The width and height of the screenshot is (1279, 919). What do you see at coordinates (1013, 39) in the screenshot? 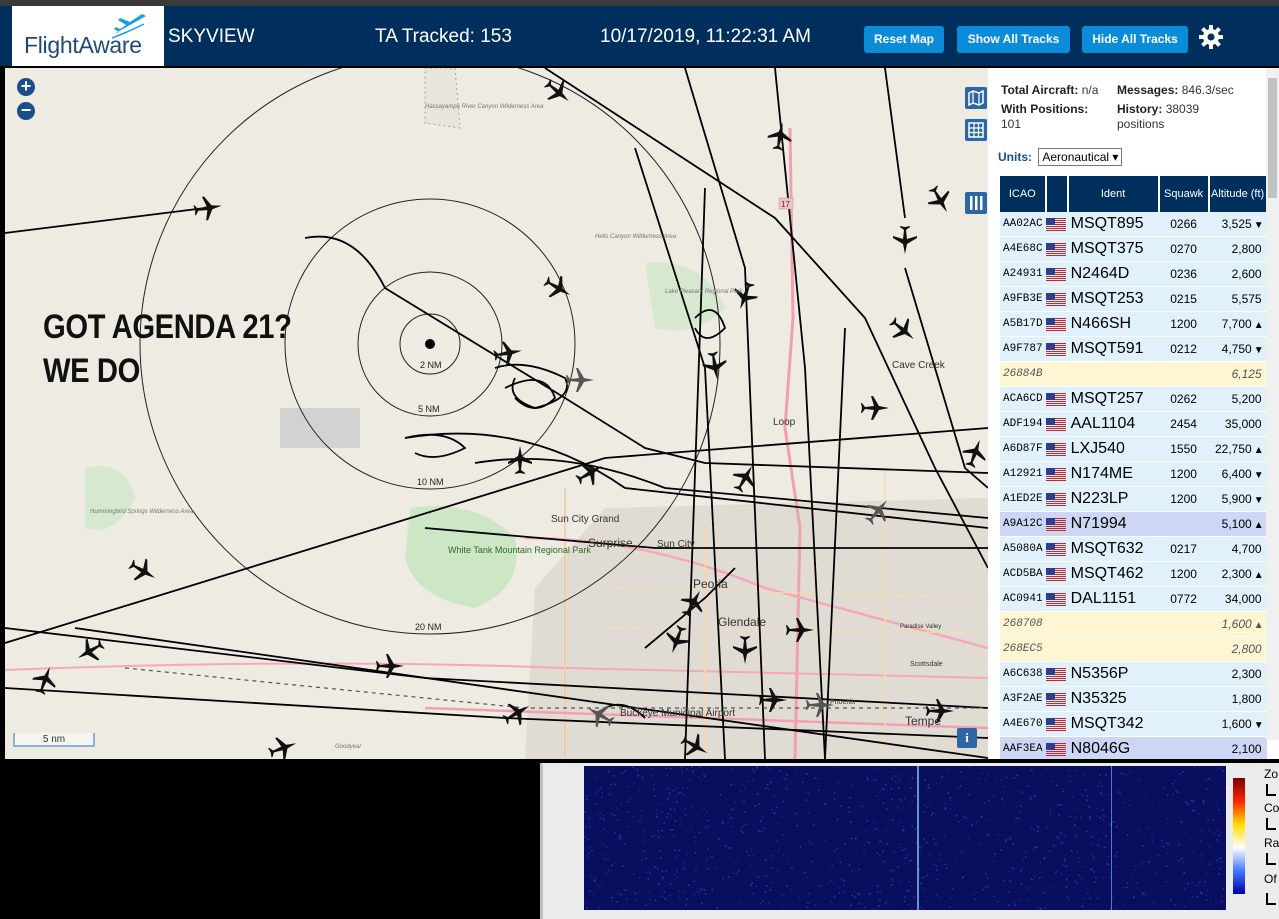
I see `show-all-tracks-button: Show All Tracks` at bounding box center [1013, 39].